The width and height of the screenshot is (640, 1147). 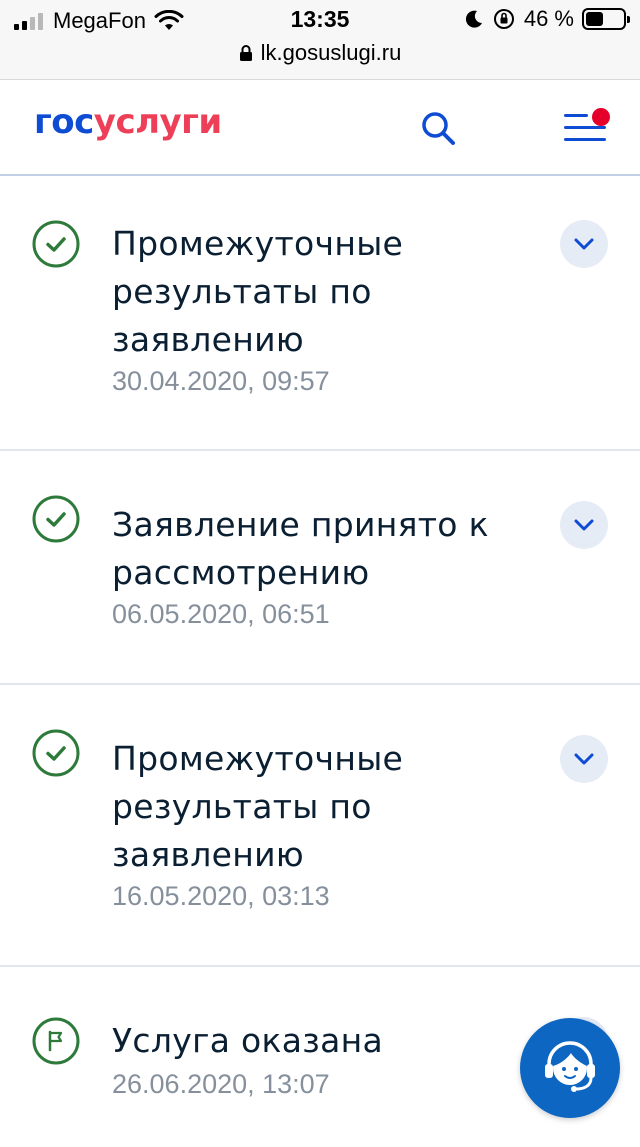 What do you see at coordinates (245, 53) in the screenshot?
I see `lock-icon` at bounding box center [245, 53].